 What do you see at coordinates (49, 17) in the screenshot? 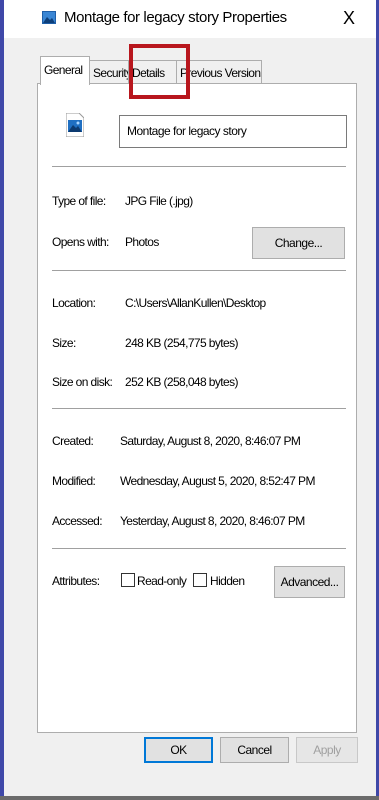
I see `image-file-icon` at bounding box center [49, 17].